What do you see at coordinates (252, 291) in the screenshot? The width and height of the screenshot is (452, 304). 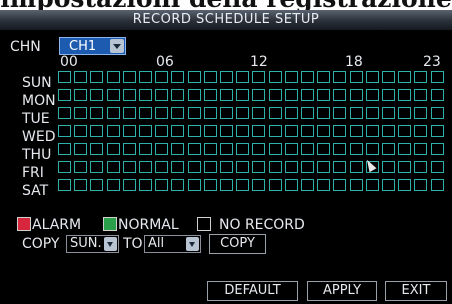 I see `default-button: DEFAULT` at bounding box center [252, 291].